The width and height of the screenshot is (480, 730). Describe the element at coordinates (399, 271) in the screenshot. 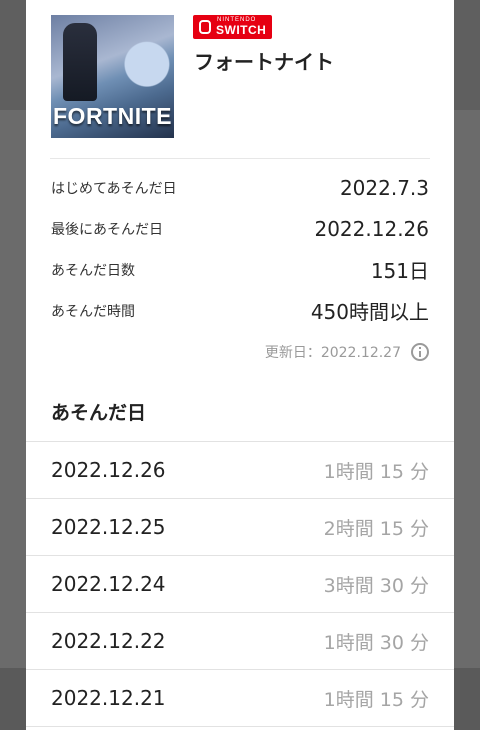

I see `stat-value: 151日` at that location.